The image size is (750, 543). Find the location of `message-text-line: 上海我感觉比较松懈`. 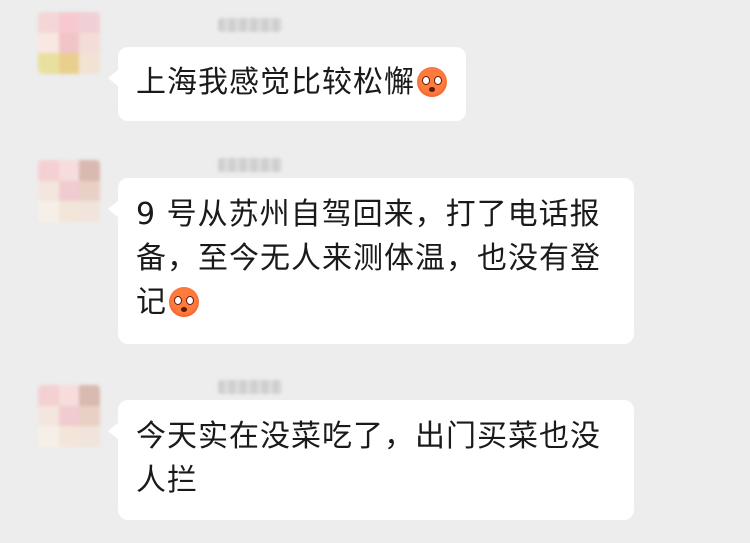

message-text-line: 上海我感觉比较松懈 is located at coordinates (275, 82).